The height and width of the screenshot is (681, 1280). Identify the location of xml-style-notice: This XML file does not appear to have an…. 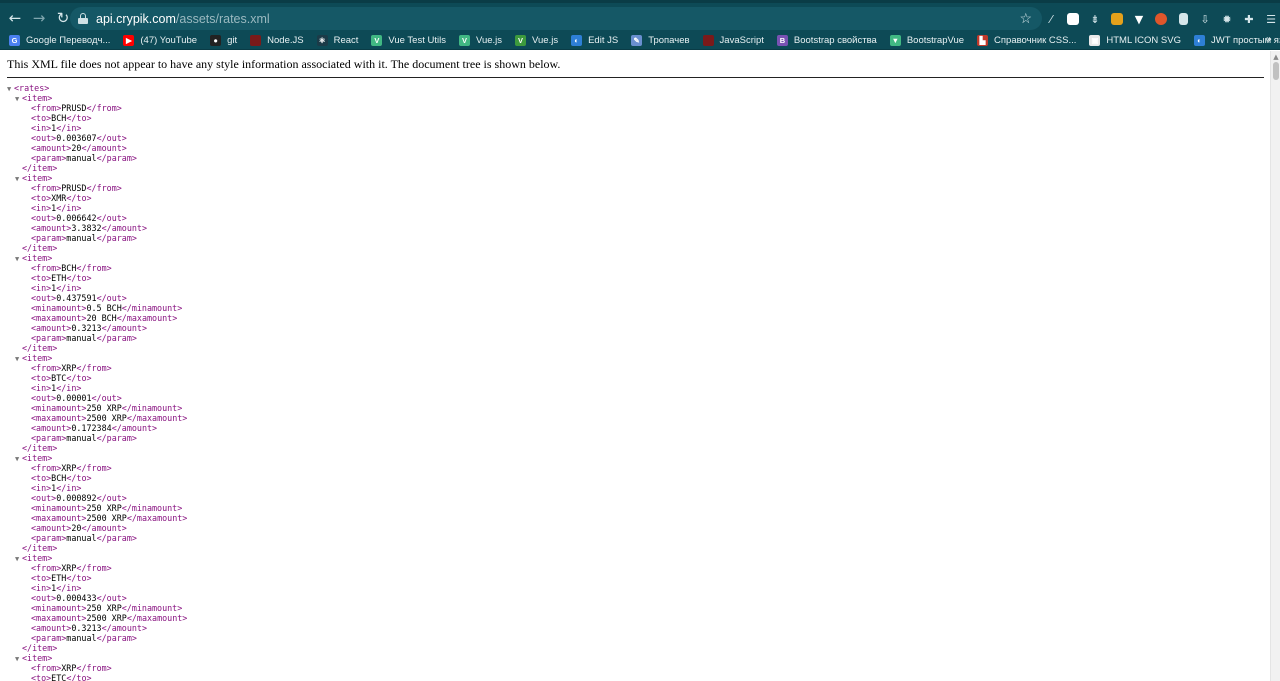
(635, 67).